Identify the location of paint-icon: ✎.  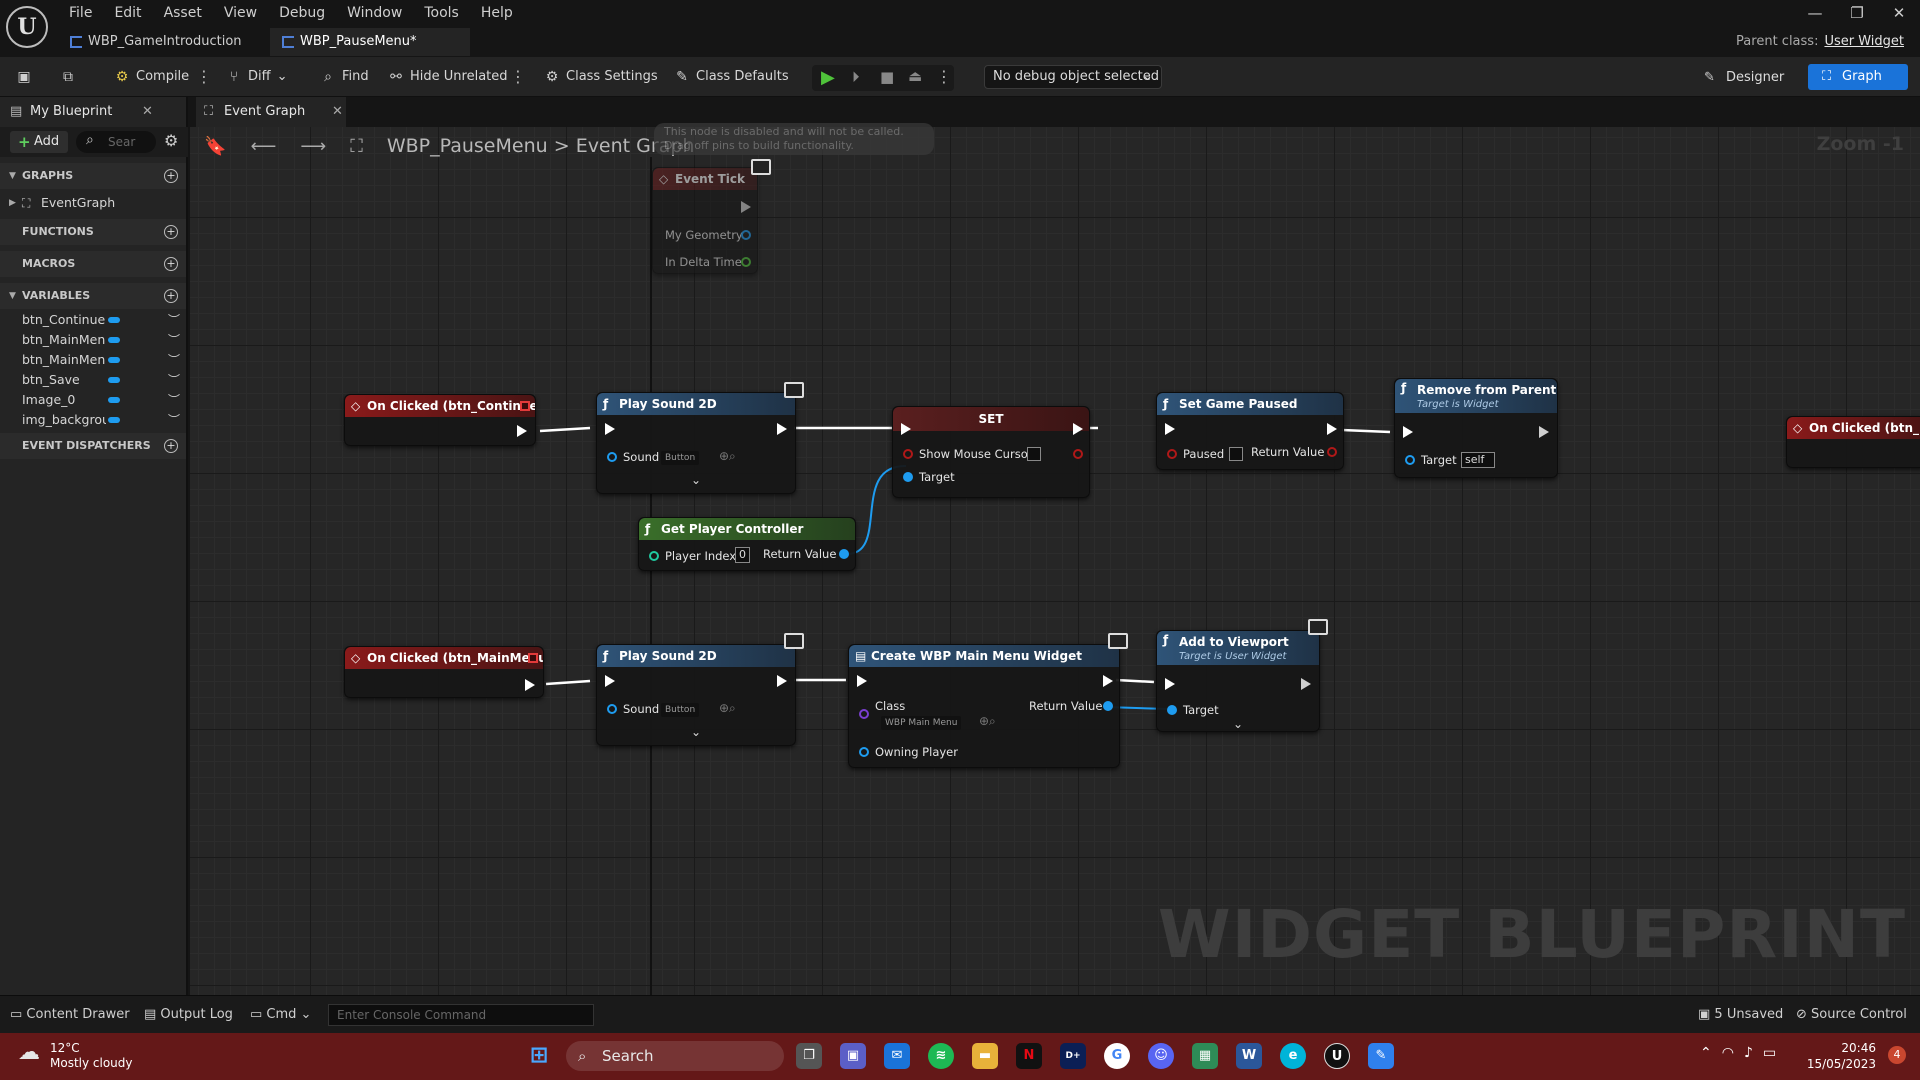
(1381, 1056).